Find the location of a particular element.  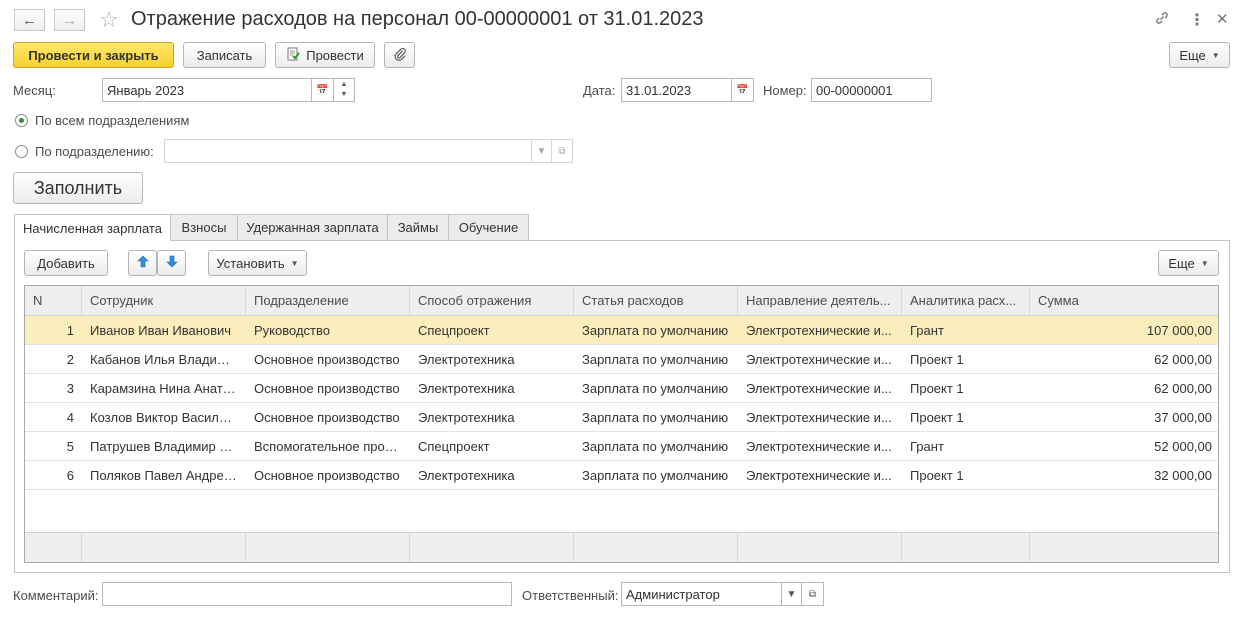

arrow-up-icon is located at coordinates (142, 263).